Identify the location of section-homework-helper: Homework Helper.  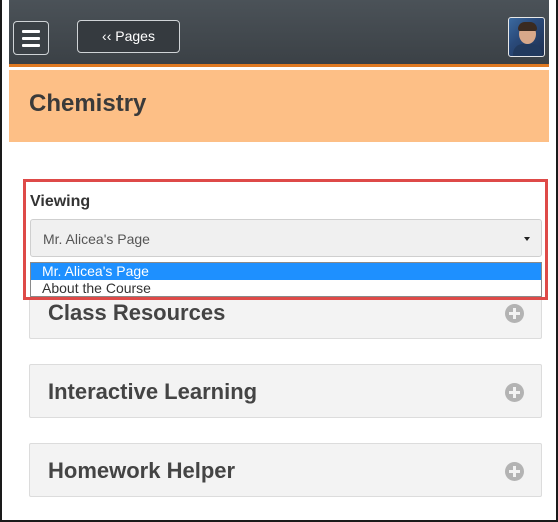
(285, 470).